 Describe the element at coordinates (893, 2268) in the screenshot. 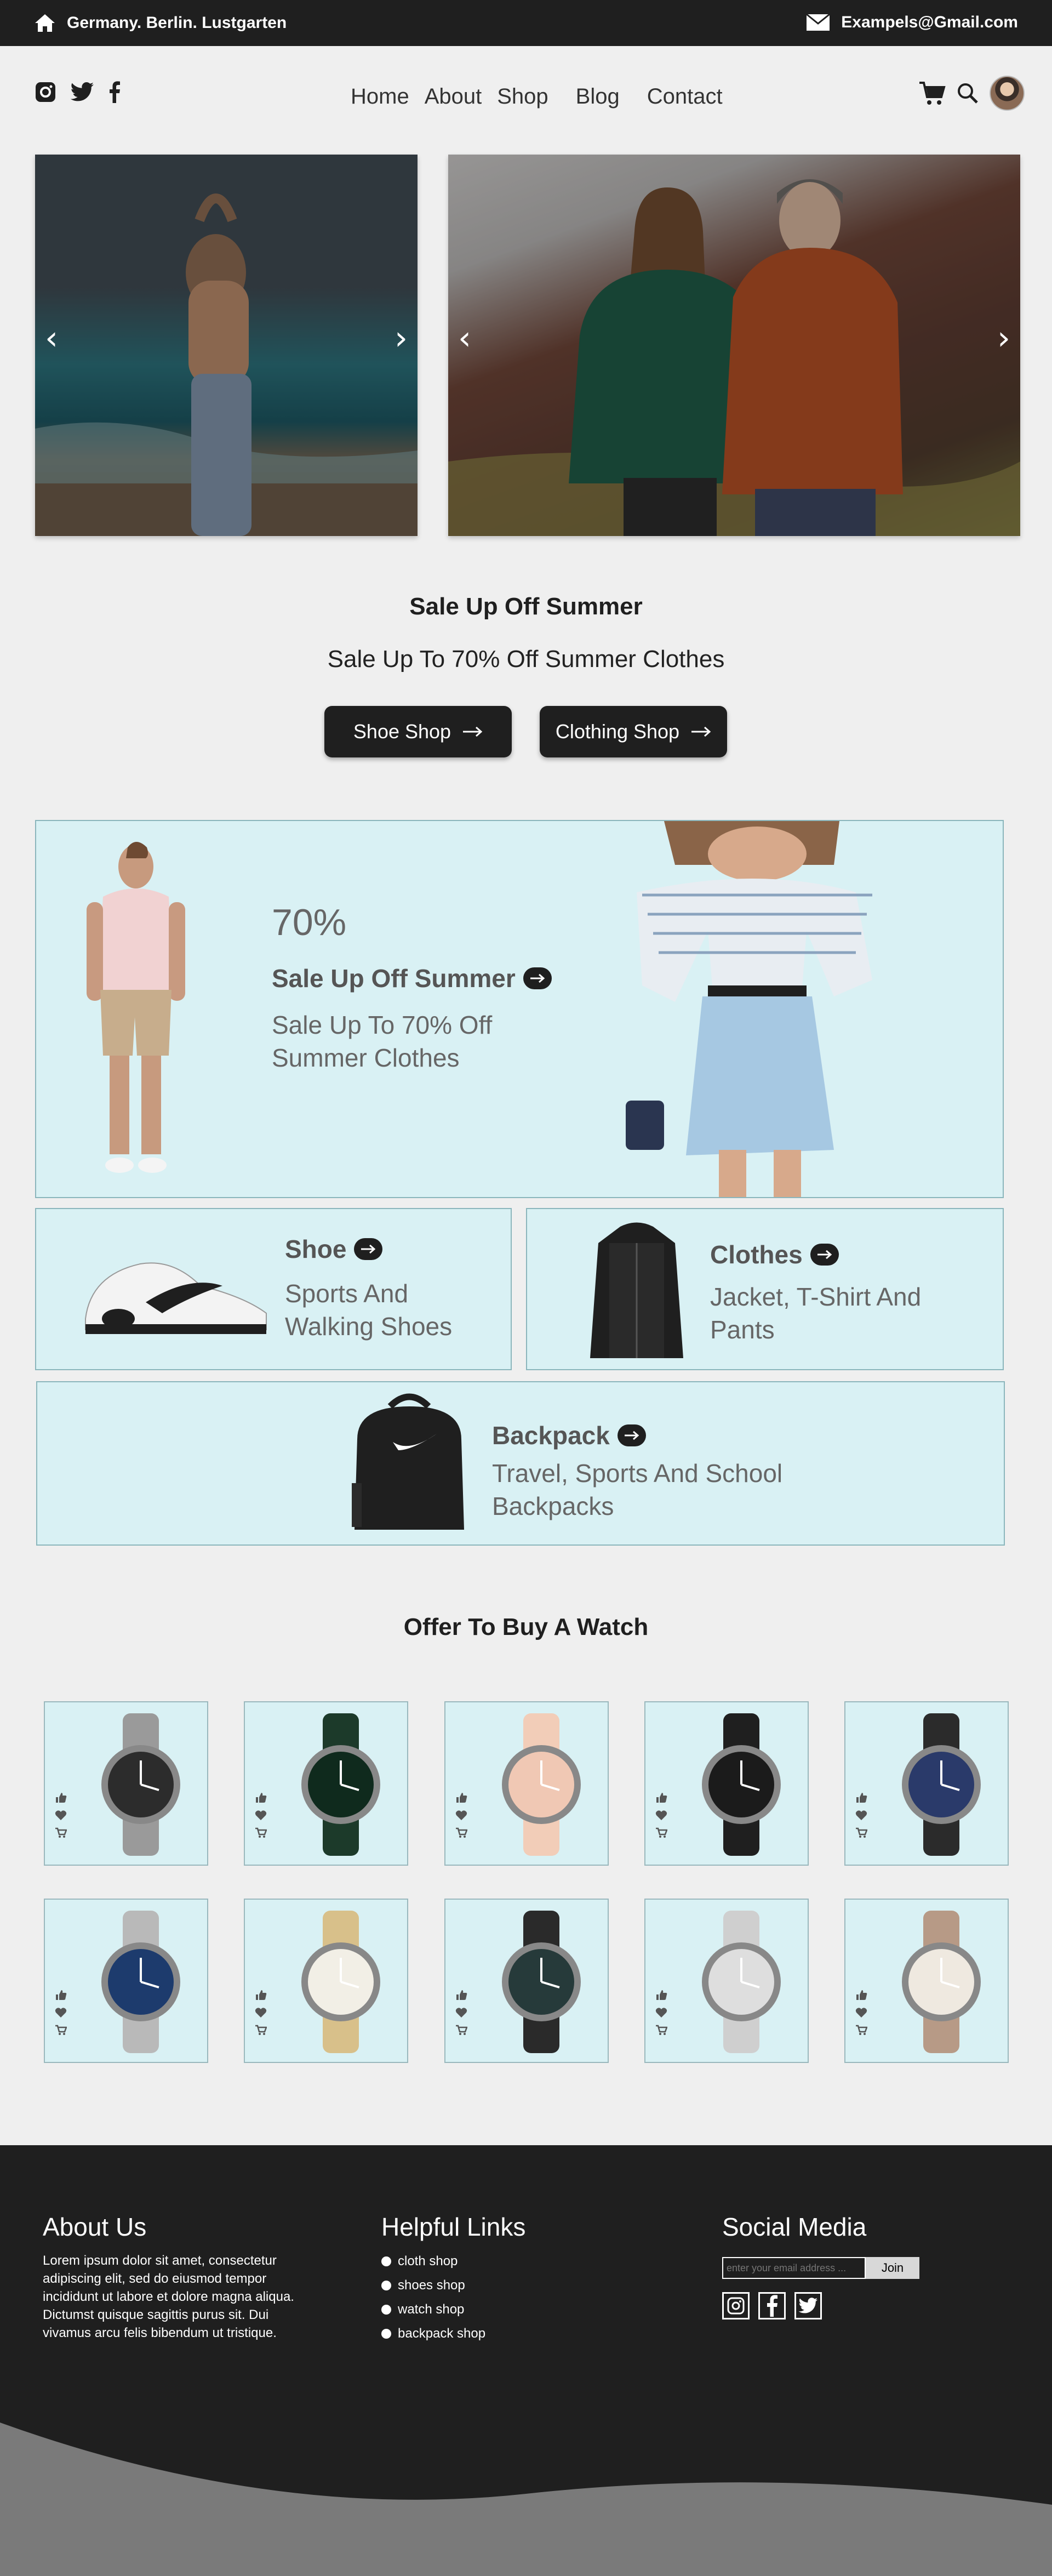

I see `join-button: Join` at that location.